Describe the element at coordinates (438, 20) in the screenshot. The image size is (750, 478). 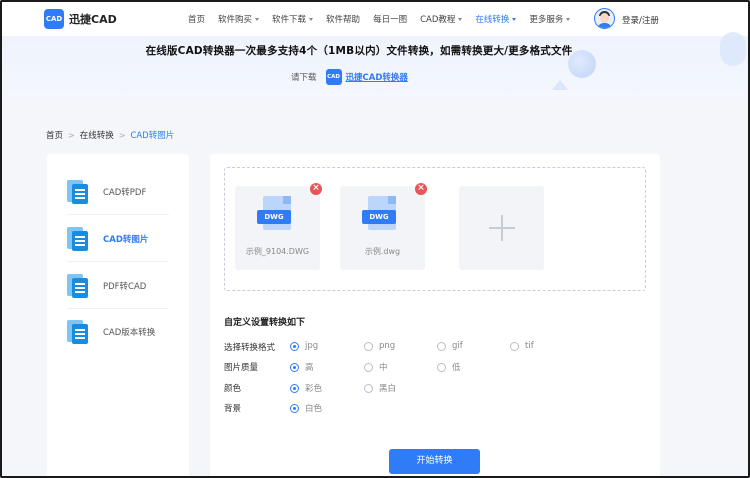
I see `nav-label: CAD教程` at that location.